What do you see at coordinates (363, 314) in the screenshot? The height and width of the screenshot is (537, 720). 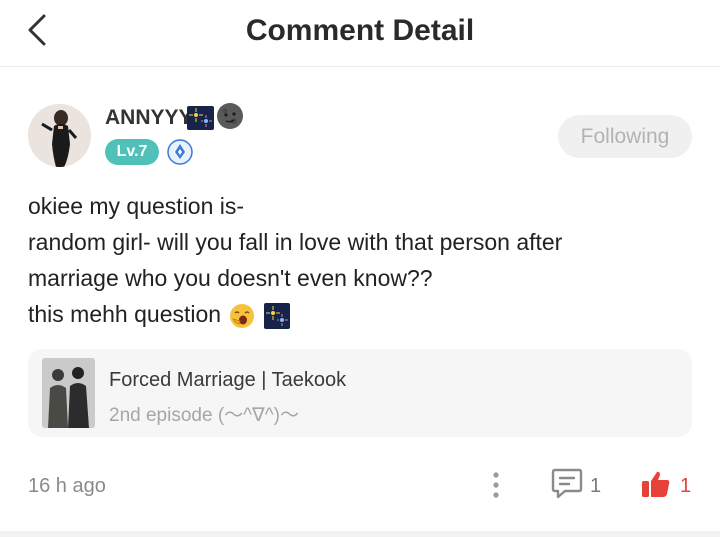 I see `comment-line: this mehh question` at bounding box center [363, 314].